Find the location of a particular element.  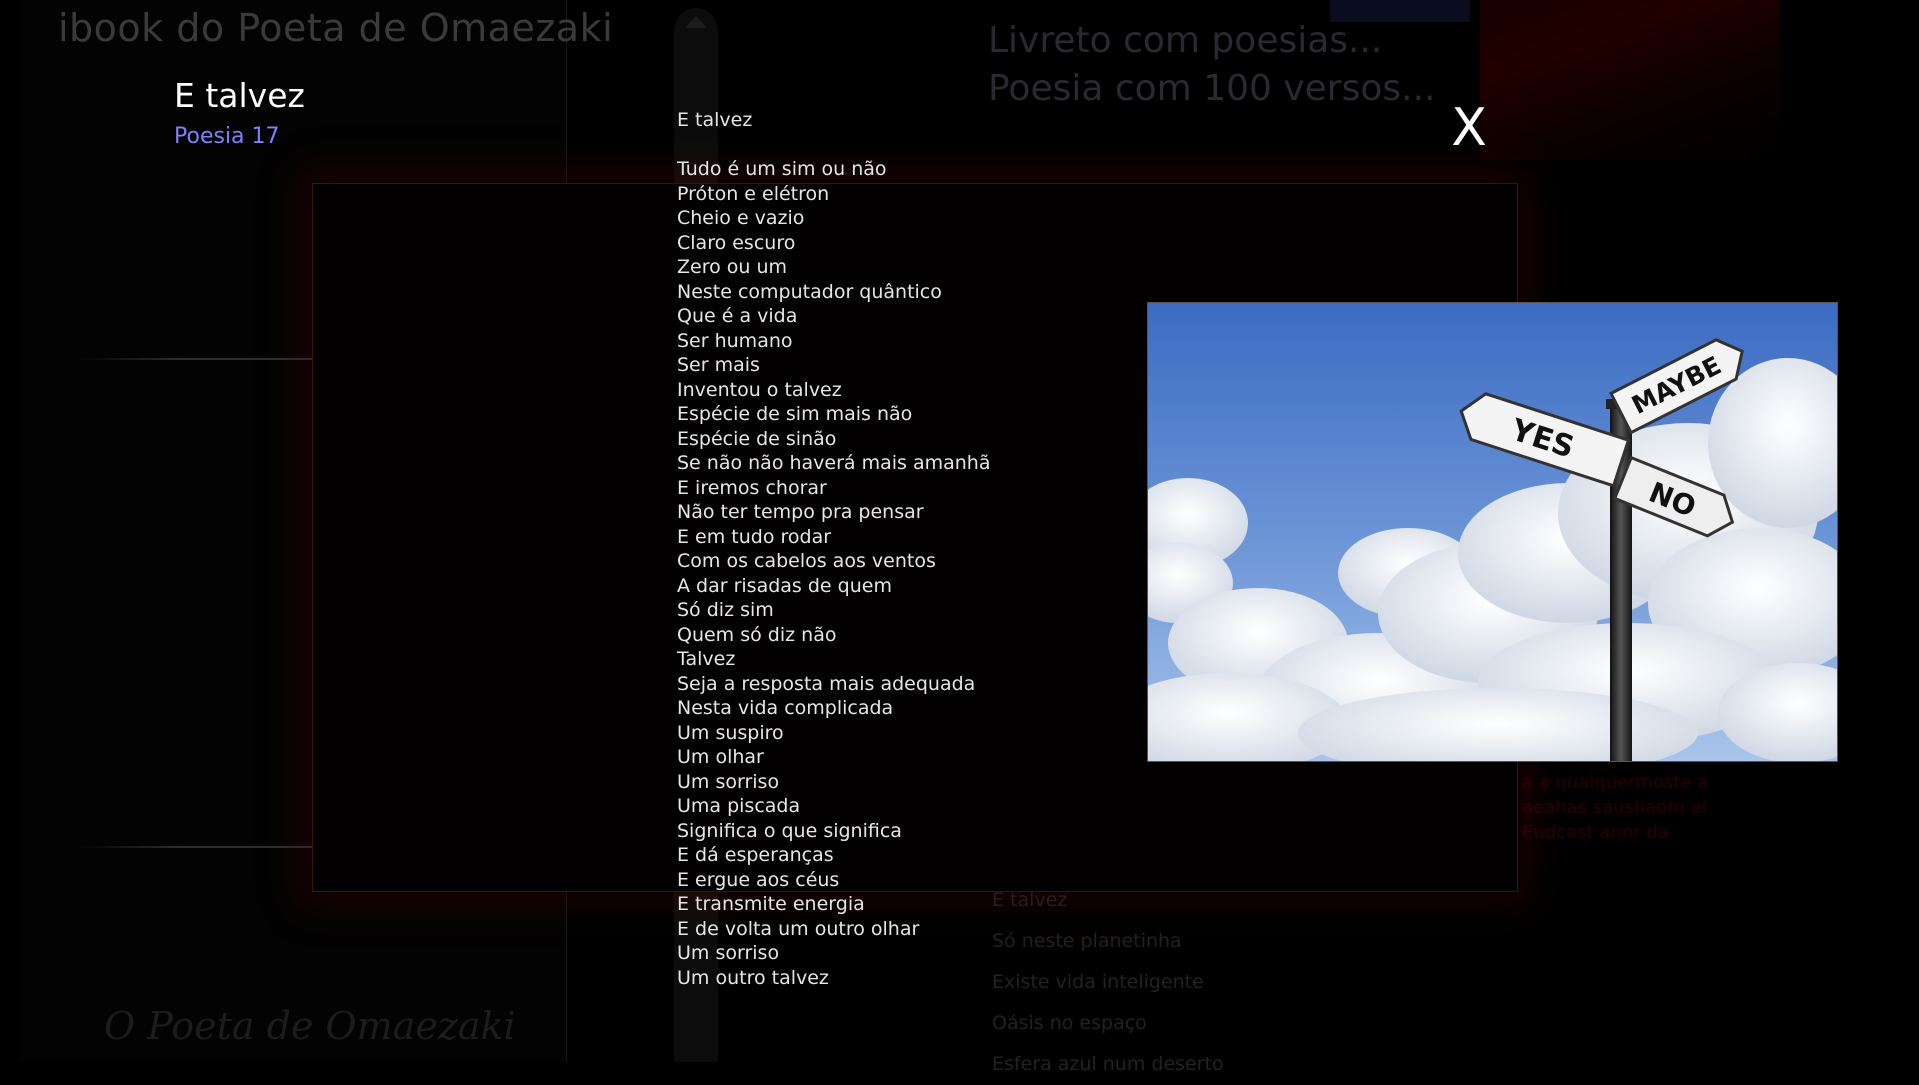

poem-line: Um outro talvez is located at coordinates (753, 977).